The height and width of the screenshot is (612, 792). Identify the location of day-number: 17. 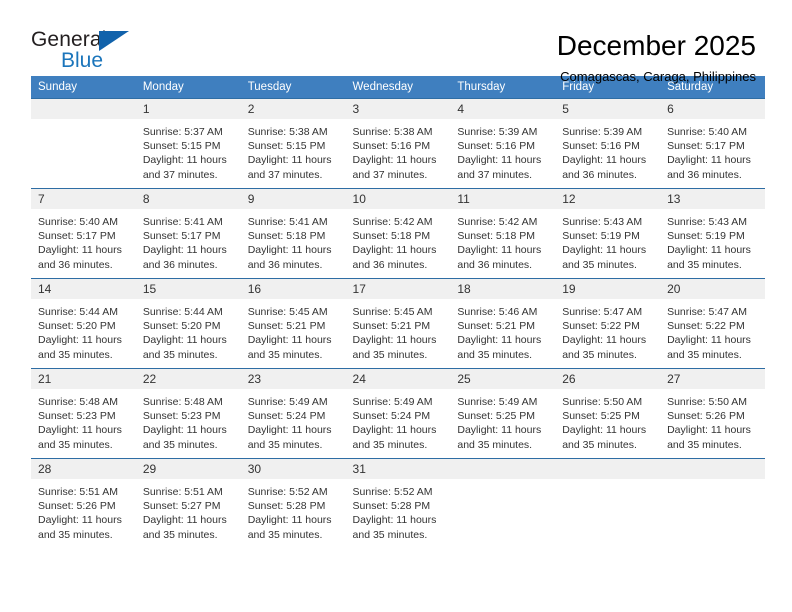
(398, 289).